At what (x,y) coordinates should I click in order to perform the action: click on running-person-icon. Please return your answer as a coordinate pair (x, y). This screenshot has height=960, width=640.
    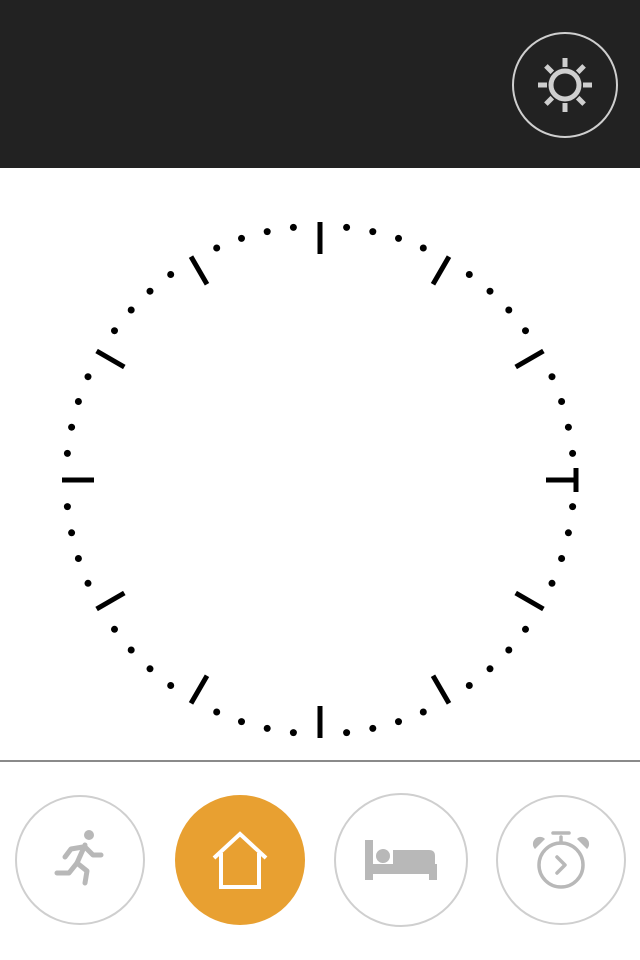
    Looking at the image, I should click on (80, 860).